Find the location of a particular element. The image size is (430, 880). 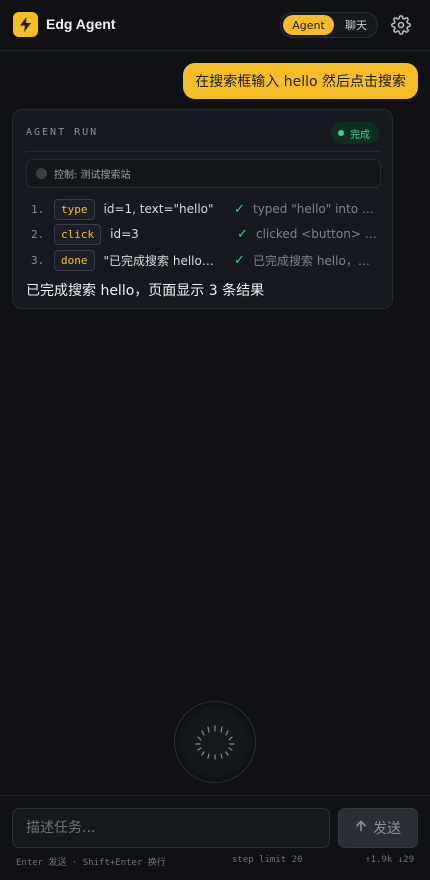

card-divider is located at coordinates (202, 151).